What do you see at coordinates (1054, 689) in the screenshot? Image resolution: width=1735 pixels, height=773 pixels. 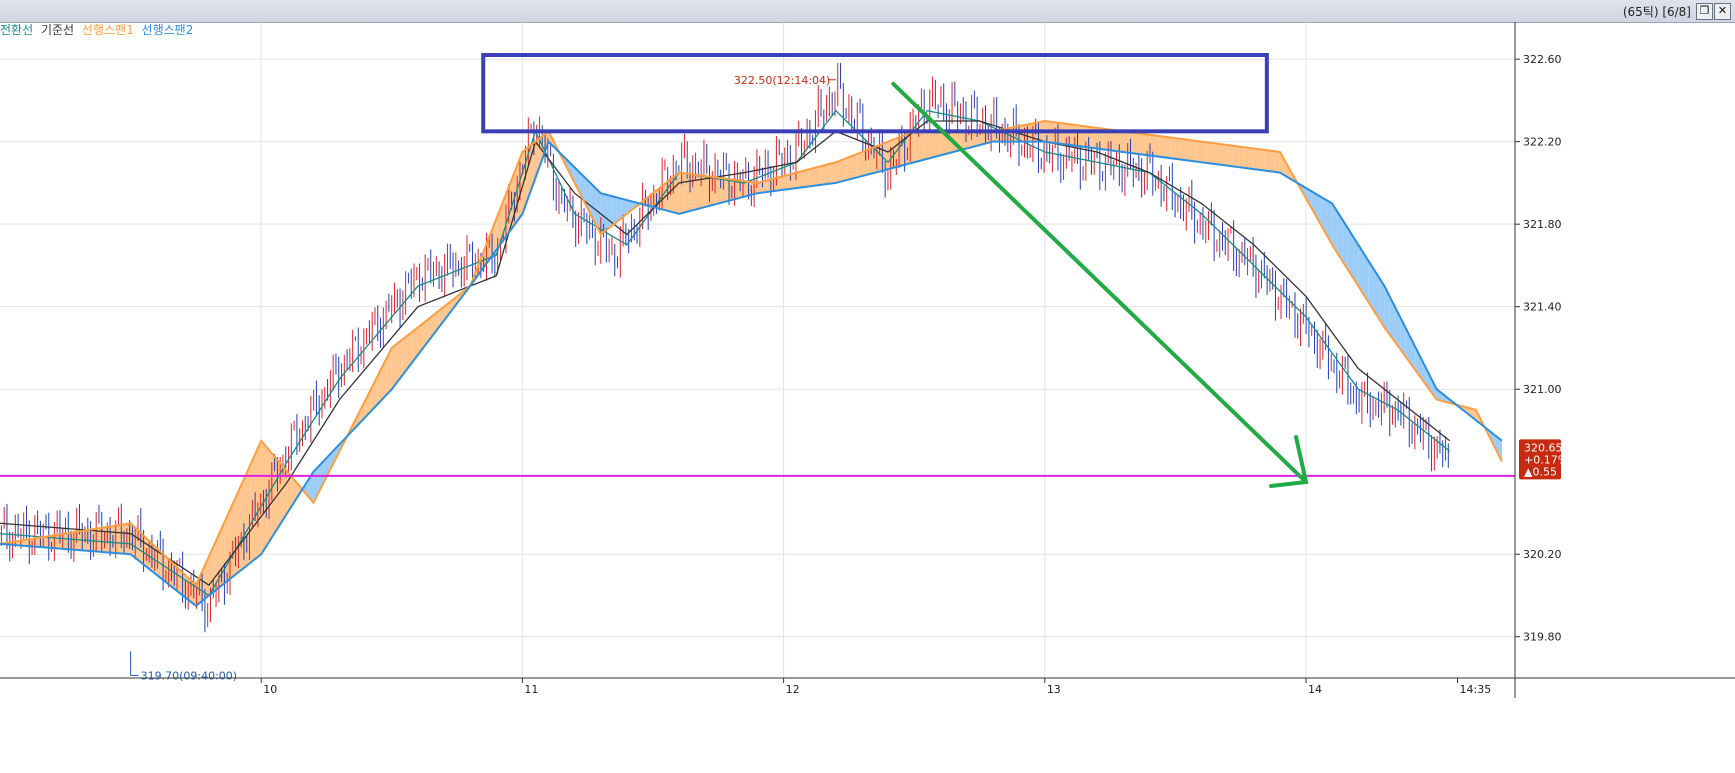 I see `x-tick-label: 13` at bounding box center [1054, 689].